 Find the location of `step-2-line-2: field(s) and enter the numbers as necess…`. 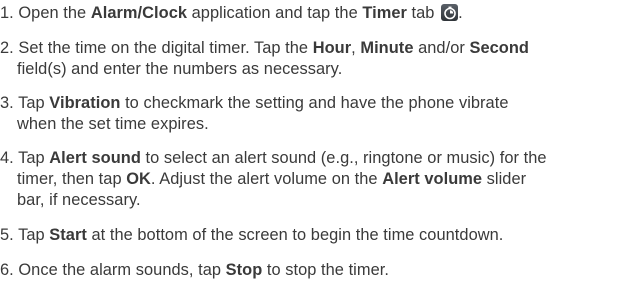

step-2-line-2: field(s) and enter the numbers as necess… is located at coordinates (315, 69).